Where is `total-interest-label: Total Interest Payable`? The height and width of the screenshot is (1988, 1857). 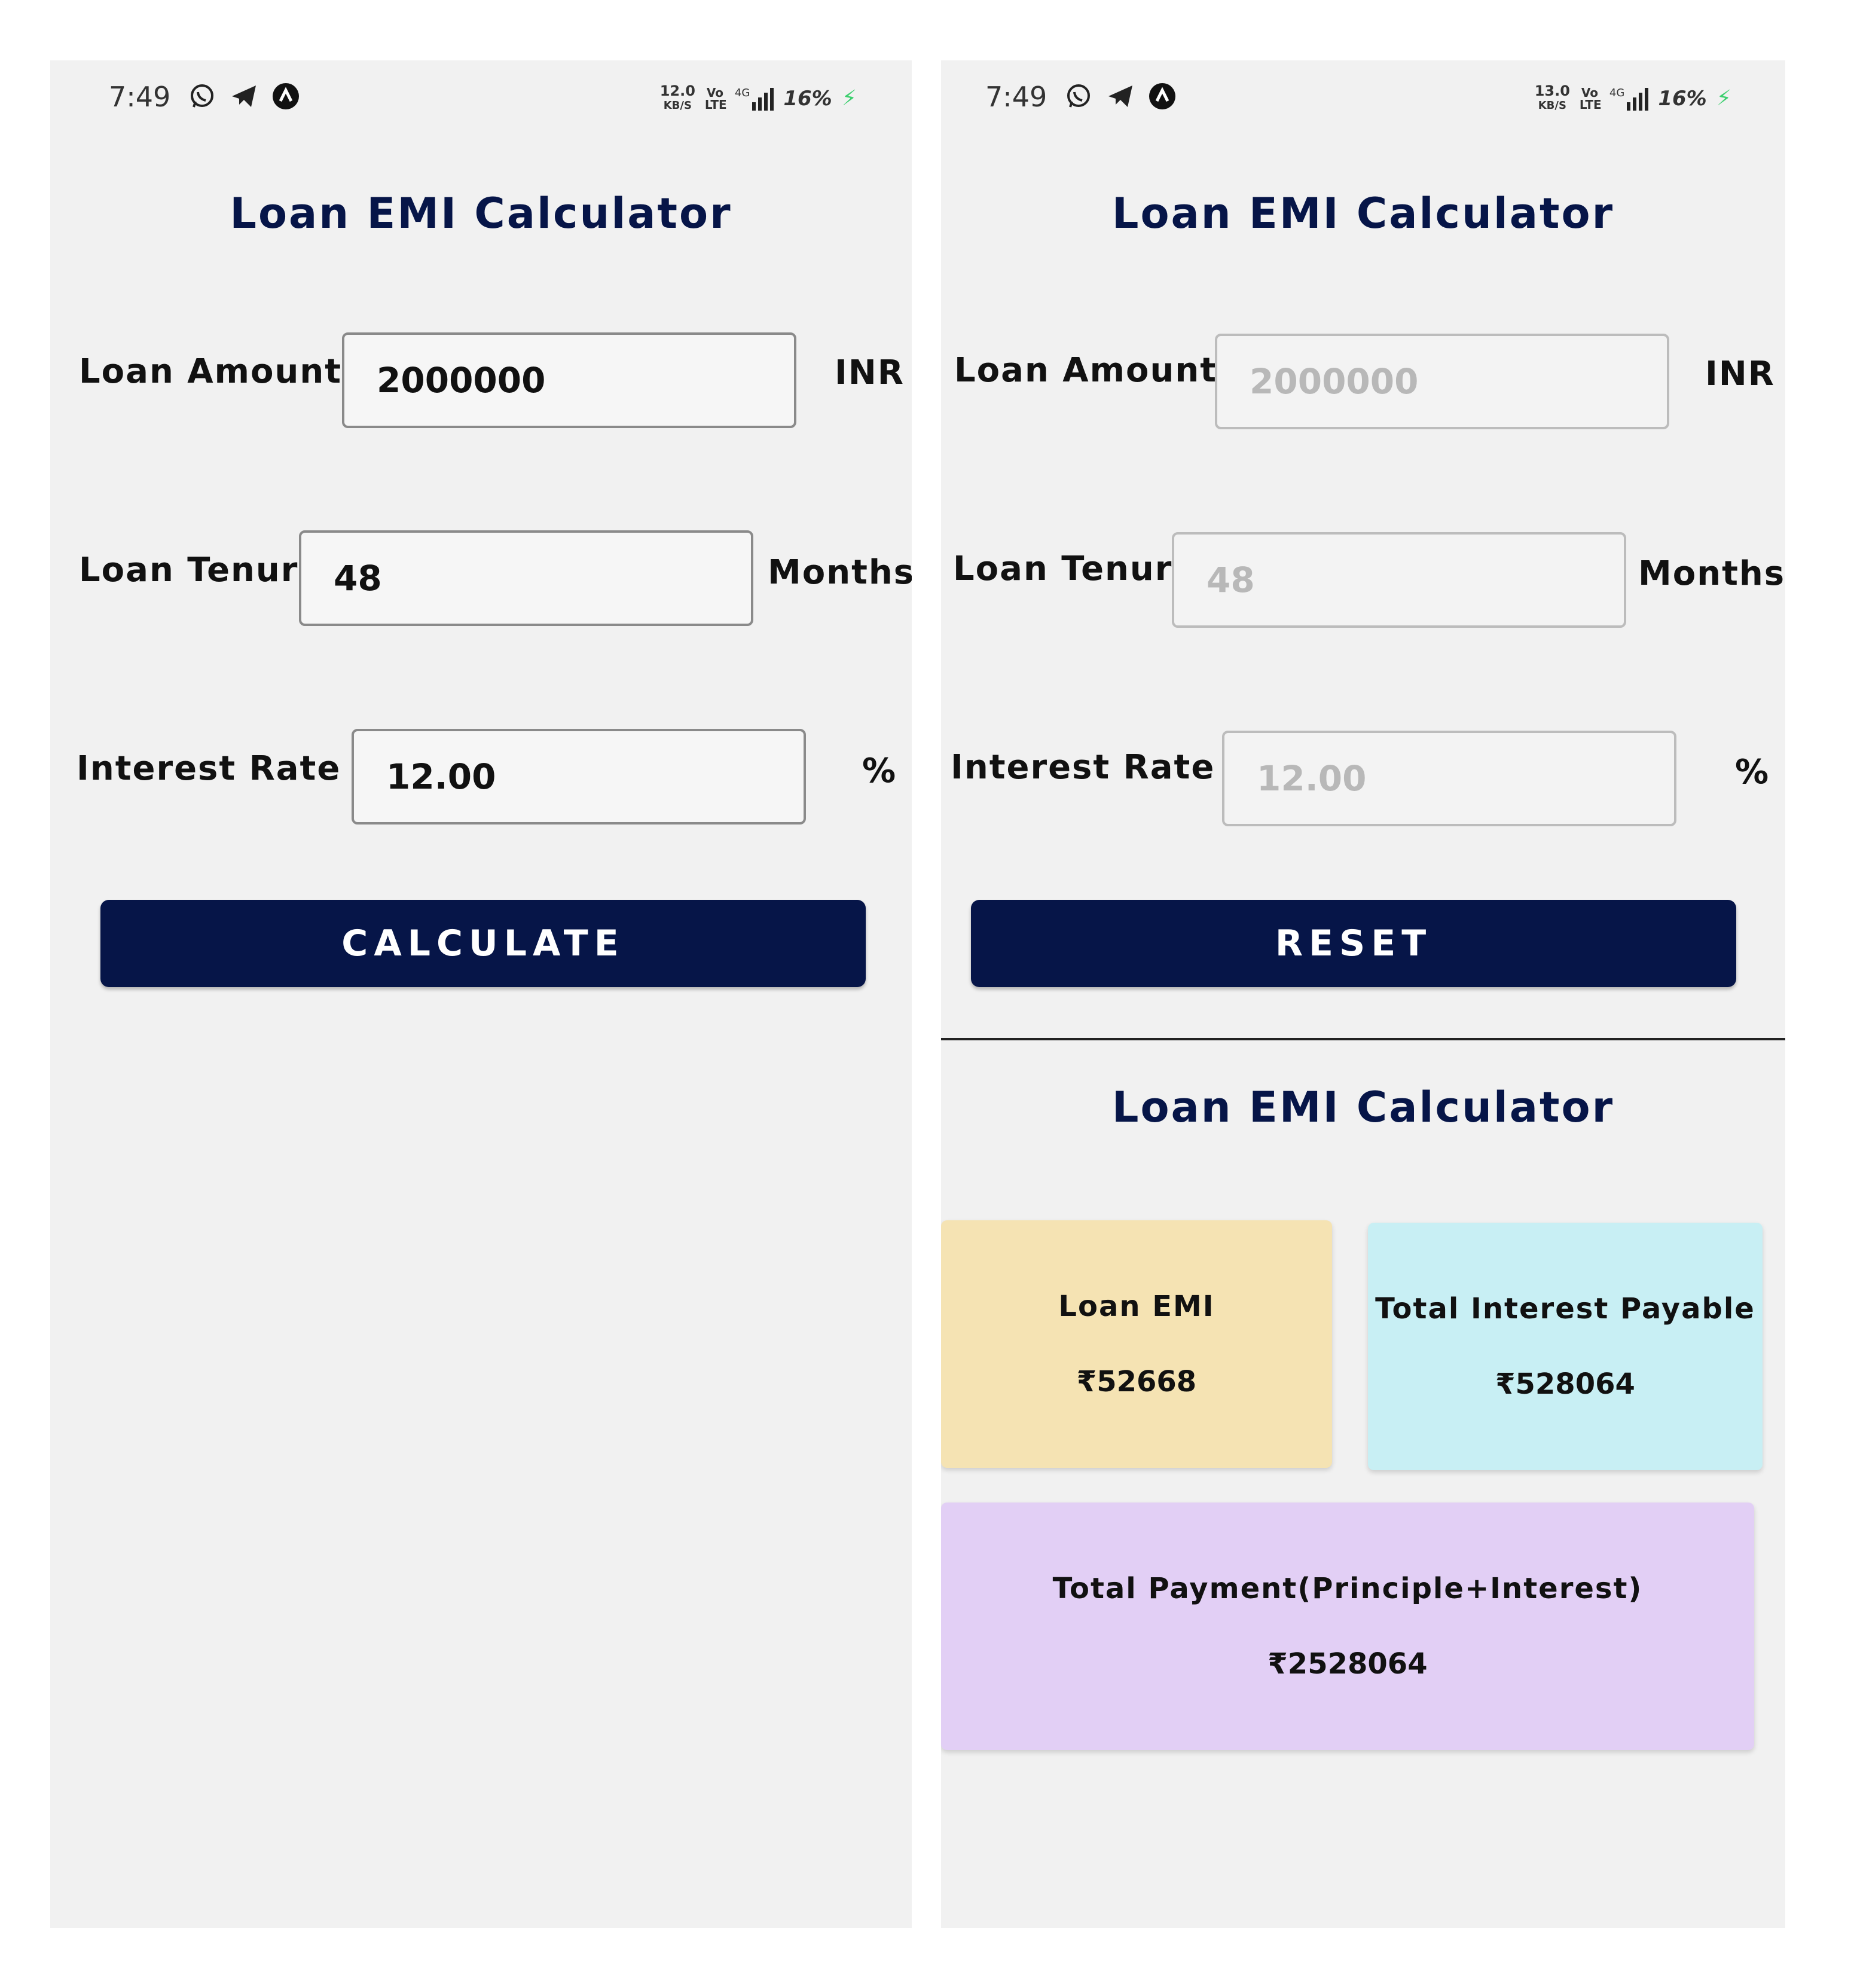 total-interest-label: Total Interest Payable is located at coordinates (1565, 1309).